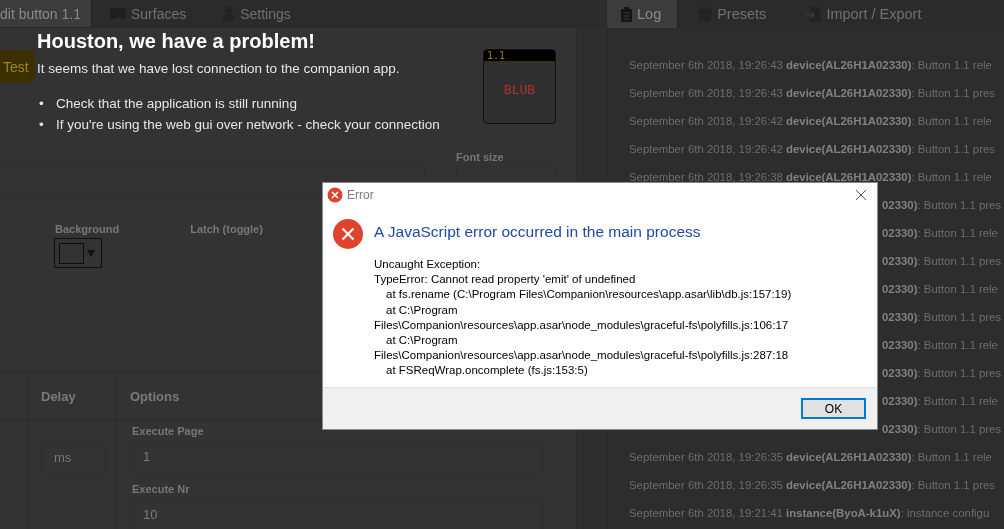 The height and width of the screenshot is (529, 1004). I want to click on column-header: Delay, so click(72, 396).